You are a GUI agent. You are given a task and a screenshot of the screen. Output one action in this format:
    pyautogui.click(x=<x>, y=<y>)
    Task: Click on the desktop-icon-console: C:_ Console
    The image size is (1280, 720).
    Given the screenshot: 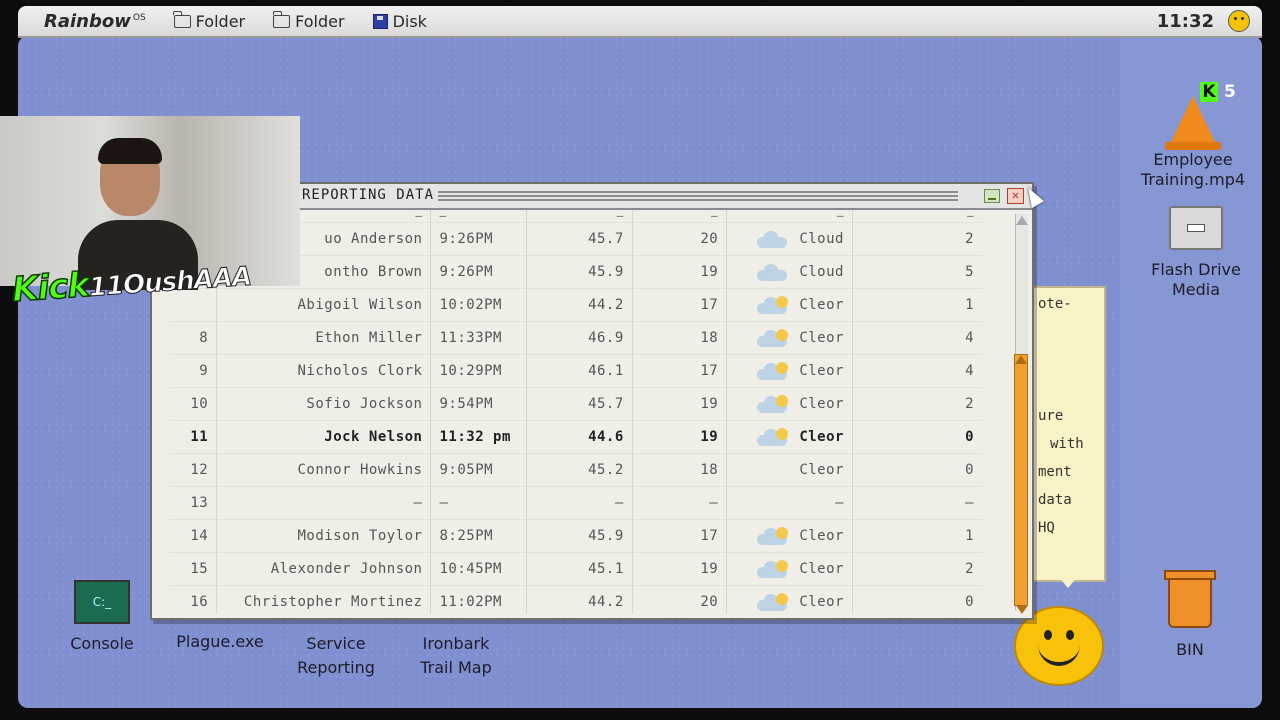 What is the action you would take?
    pyautogui.click(x=102, y=617)
    